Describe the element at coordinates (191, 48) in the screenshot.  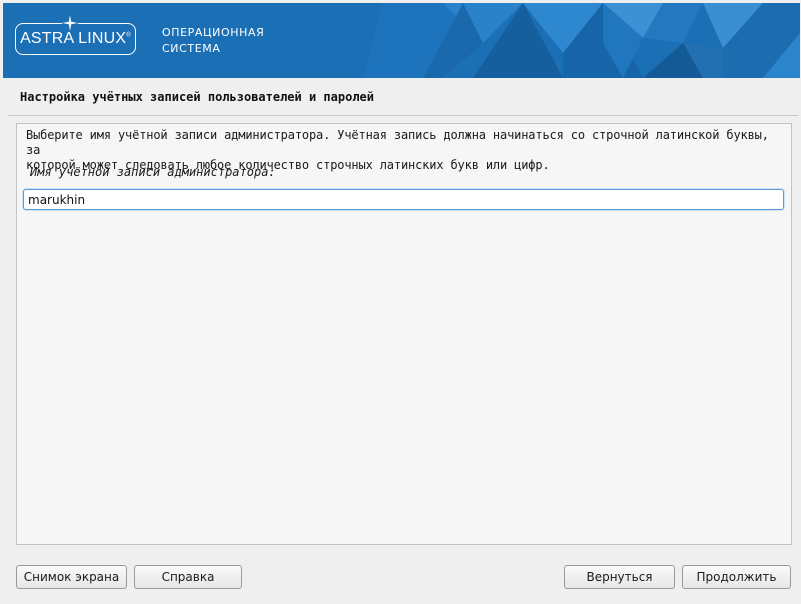
I see `subtitle-line-2: СИСТЕМА` at that location.